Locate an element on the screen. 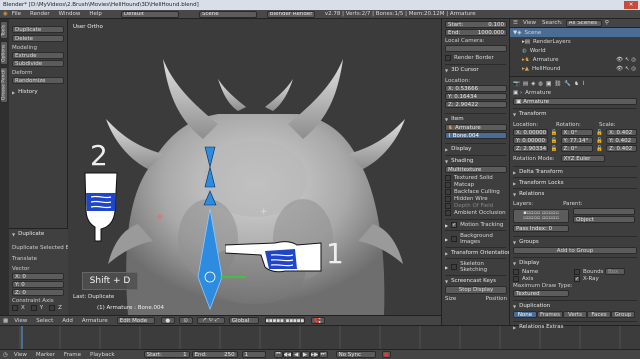  tab-options: Options is located at coordinates (4, 53).